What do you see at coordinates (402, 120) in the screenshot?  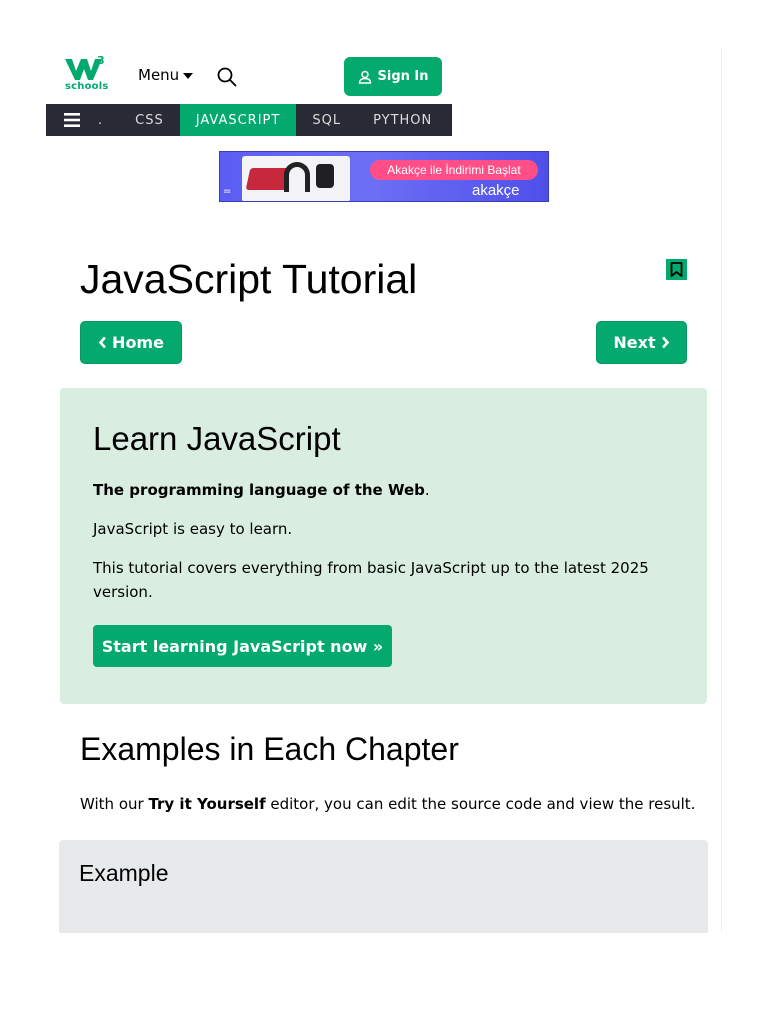 I see `navbar-item-python: PYTHON` at bounding box center [402, 120].